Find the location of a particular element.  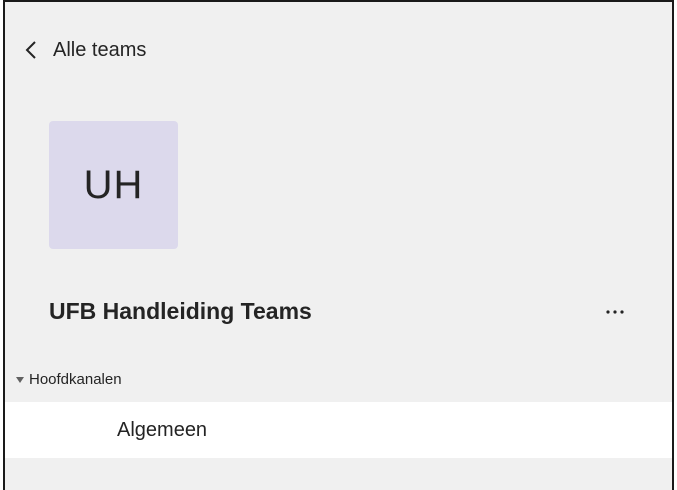

channel-group-header: Hoofdkanalen is located at coordinates (68, 379).